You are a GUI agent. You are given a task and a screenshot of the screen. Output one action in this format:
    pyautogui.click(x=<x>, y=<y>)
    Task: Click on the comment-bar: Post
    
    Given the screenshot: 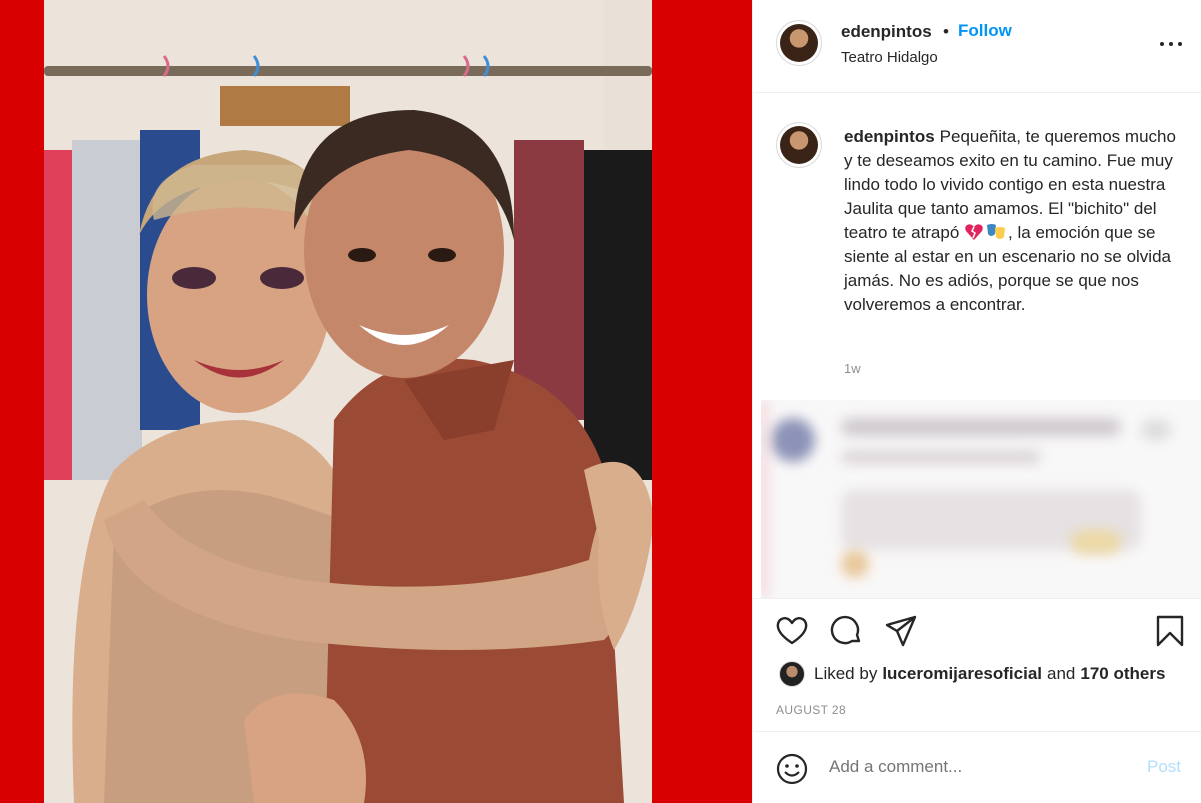 What is the action you would take?
    pyautogui.click(x=977, y=767)
    